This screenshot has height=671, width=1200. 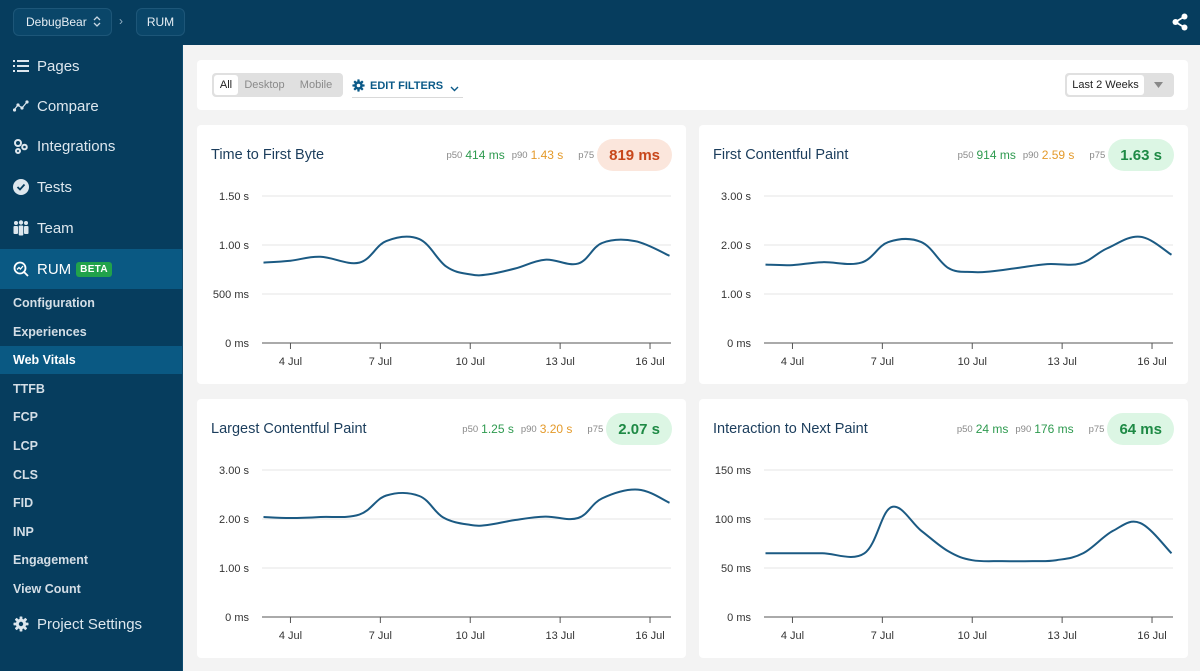 I want to click on sidebar-item-pages: Pages, so click(x=91, y=66).